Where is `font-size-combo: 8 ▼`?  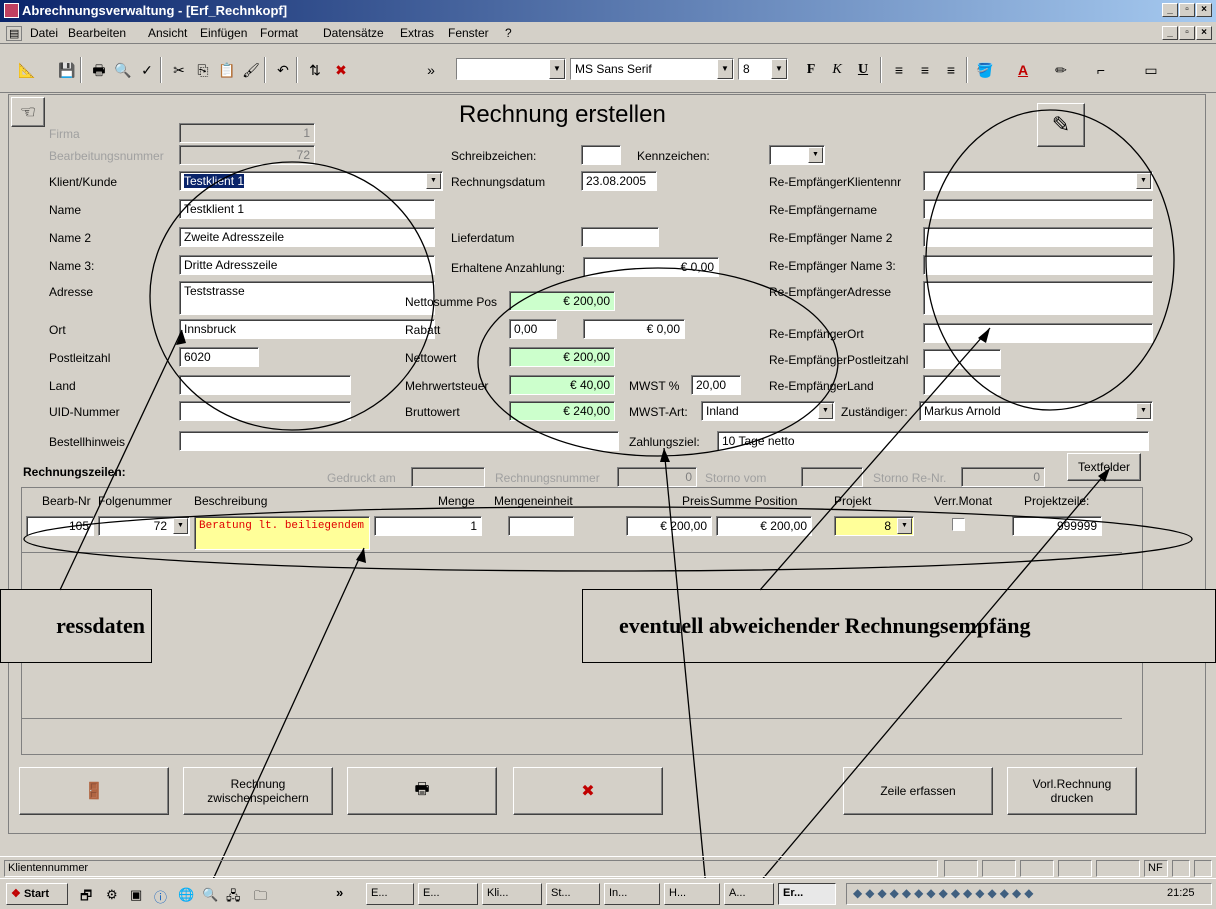 font-size-combo: 8 ▼ is located at coordinates (763, 69).